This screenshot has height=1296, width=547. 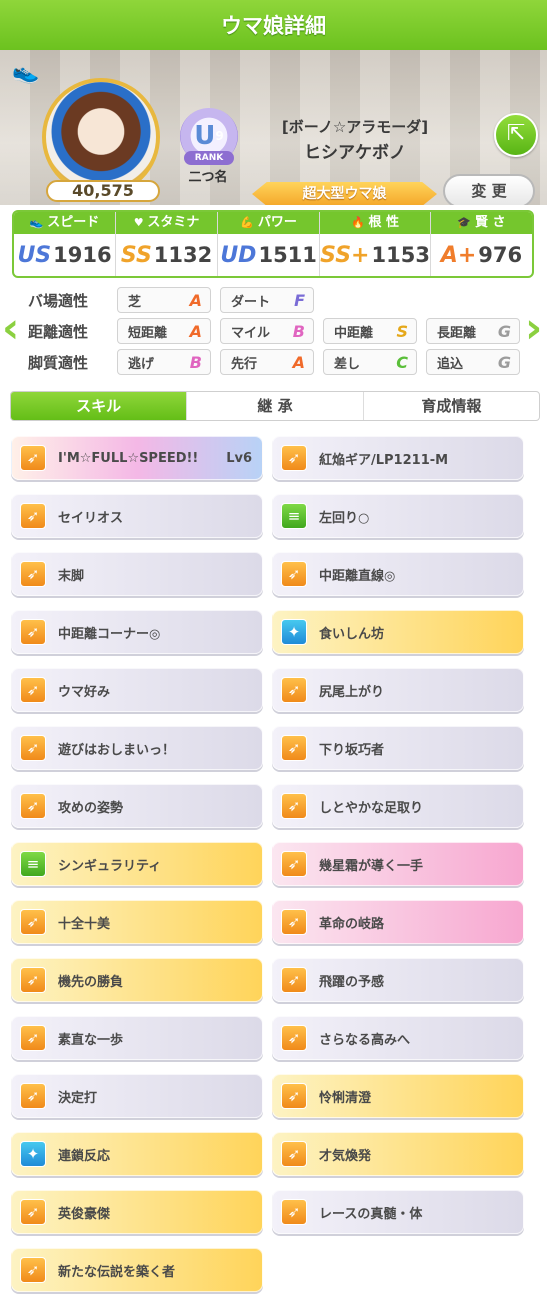 I want to click on next-arrow-icon: ›, so click(x=536, y=329).